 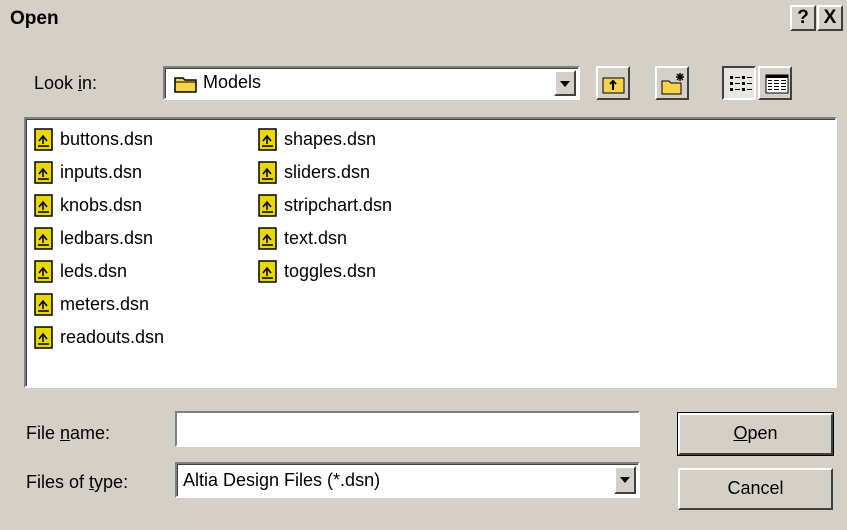 I want to click on new-folder-icon, so click(x=672, y=84).